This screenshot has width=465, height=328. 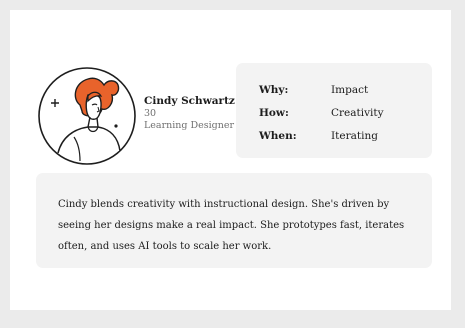 What do you see at coordinates (189, 125) in the screenshot?
I see `persona-role: Learning Designer` at bounding box center [189, 125].